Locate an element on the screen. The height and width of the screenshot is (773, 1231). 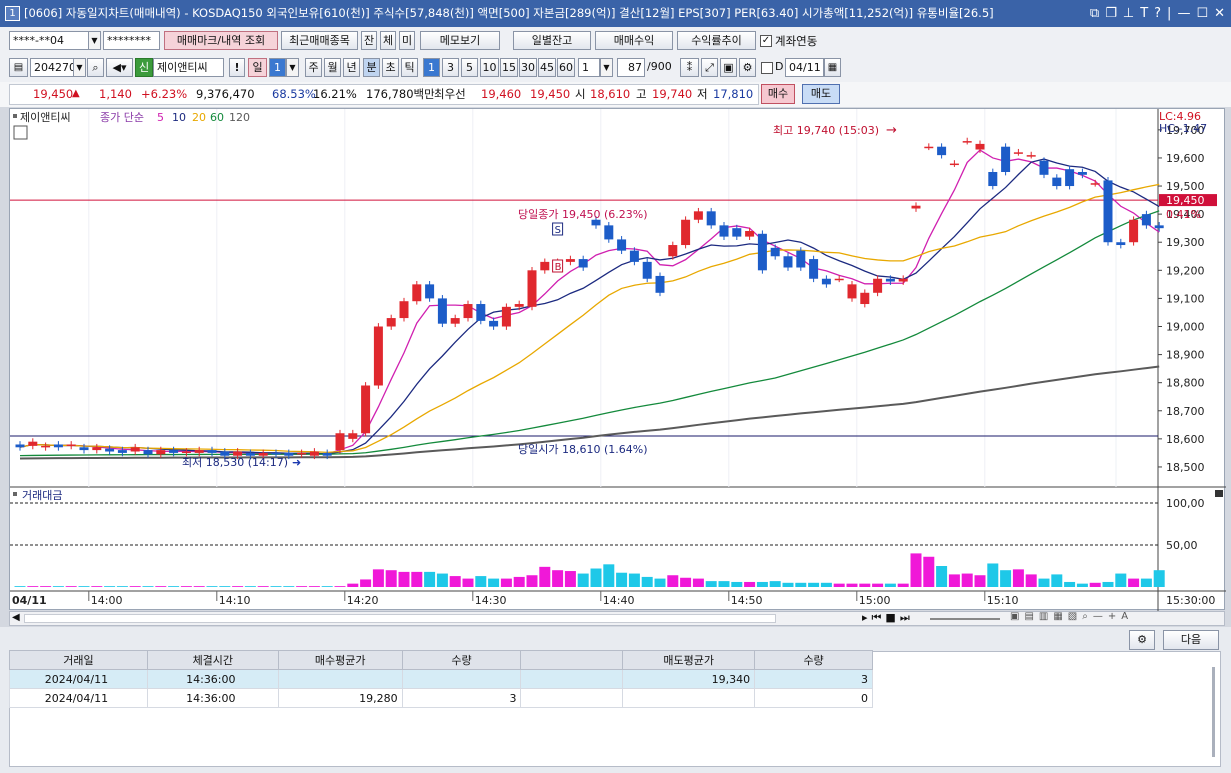
grid-toggle-icon is located at coordinates (20, 132).